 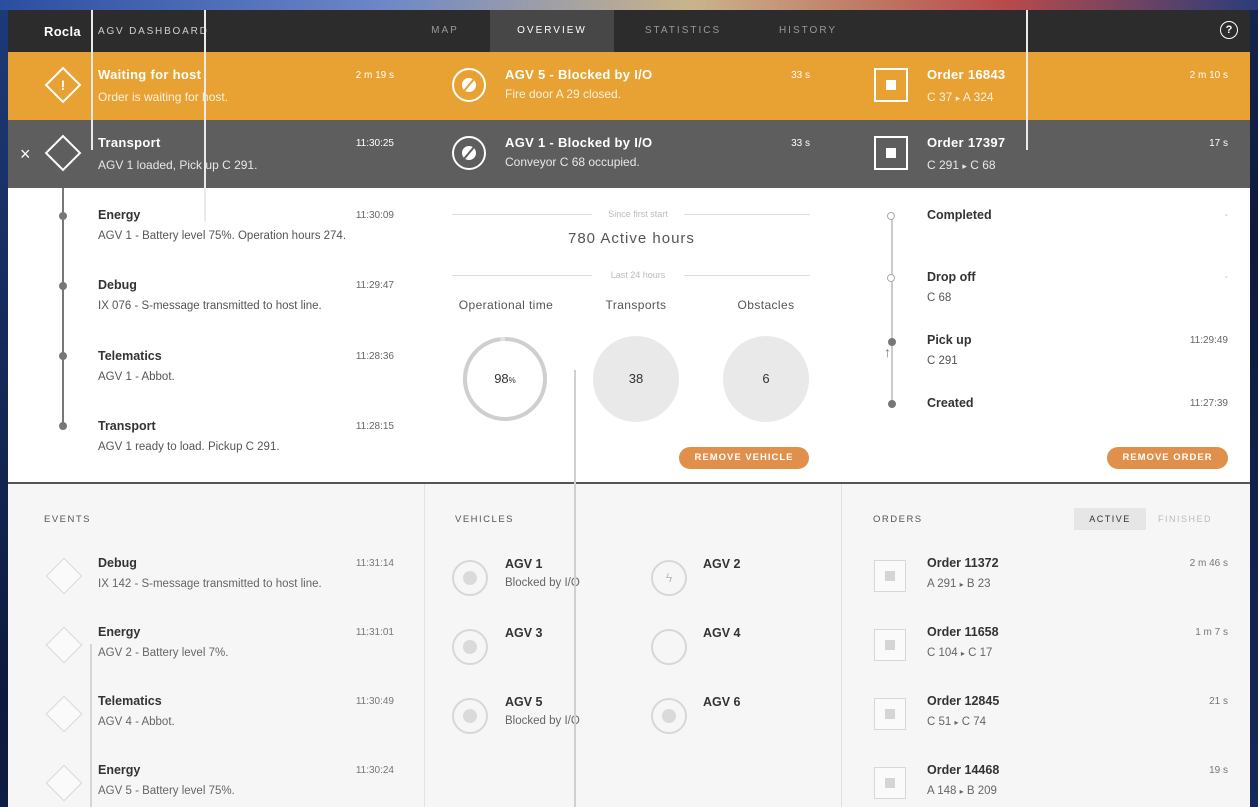 What do you see at coordinates (127, 426) in the screenshot?
I see `detail-event-title: Transport` at bounding box center [127, 426].